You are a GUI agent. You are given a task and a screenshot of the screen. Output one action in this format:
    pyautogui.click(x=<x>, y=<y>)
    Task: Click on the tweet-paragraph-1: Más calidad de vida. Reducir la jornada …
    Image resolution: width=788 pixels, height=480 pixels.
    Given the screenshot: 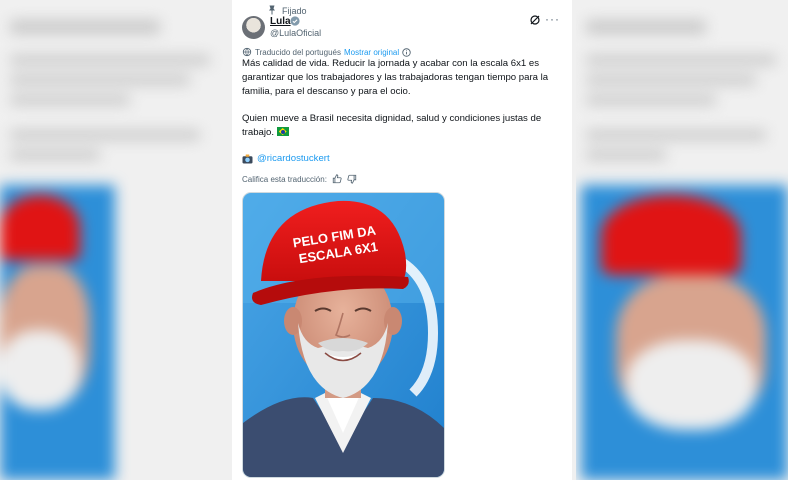 What is the action you would take?
    pyautogui.click(x=395, y=77)
    